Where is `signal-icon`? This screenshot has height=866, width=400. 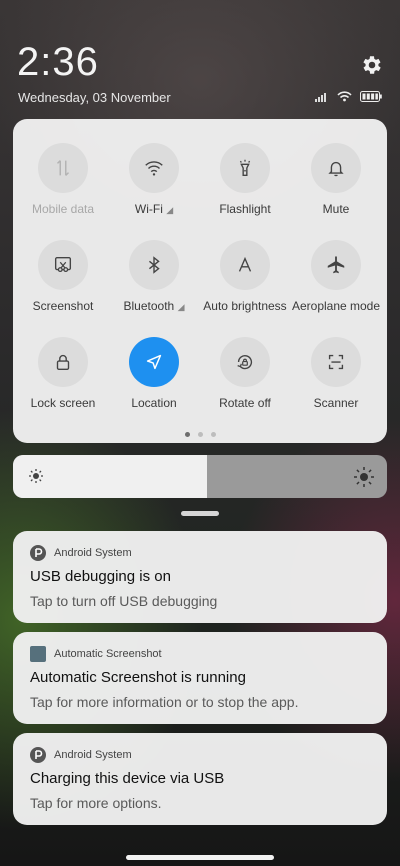
signal-icon is located at coordinates (320, 97).